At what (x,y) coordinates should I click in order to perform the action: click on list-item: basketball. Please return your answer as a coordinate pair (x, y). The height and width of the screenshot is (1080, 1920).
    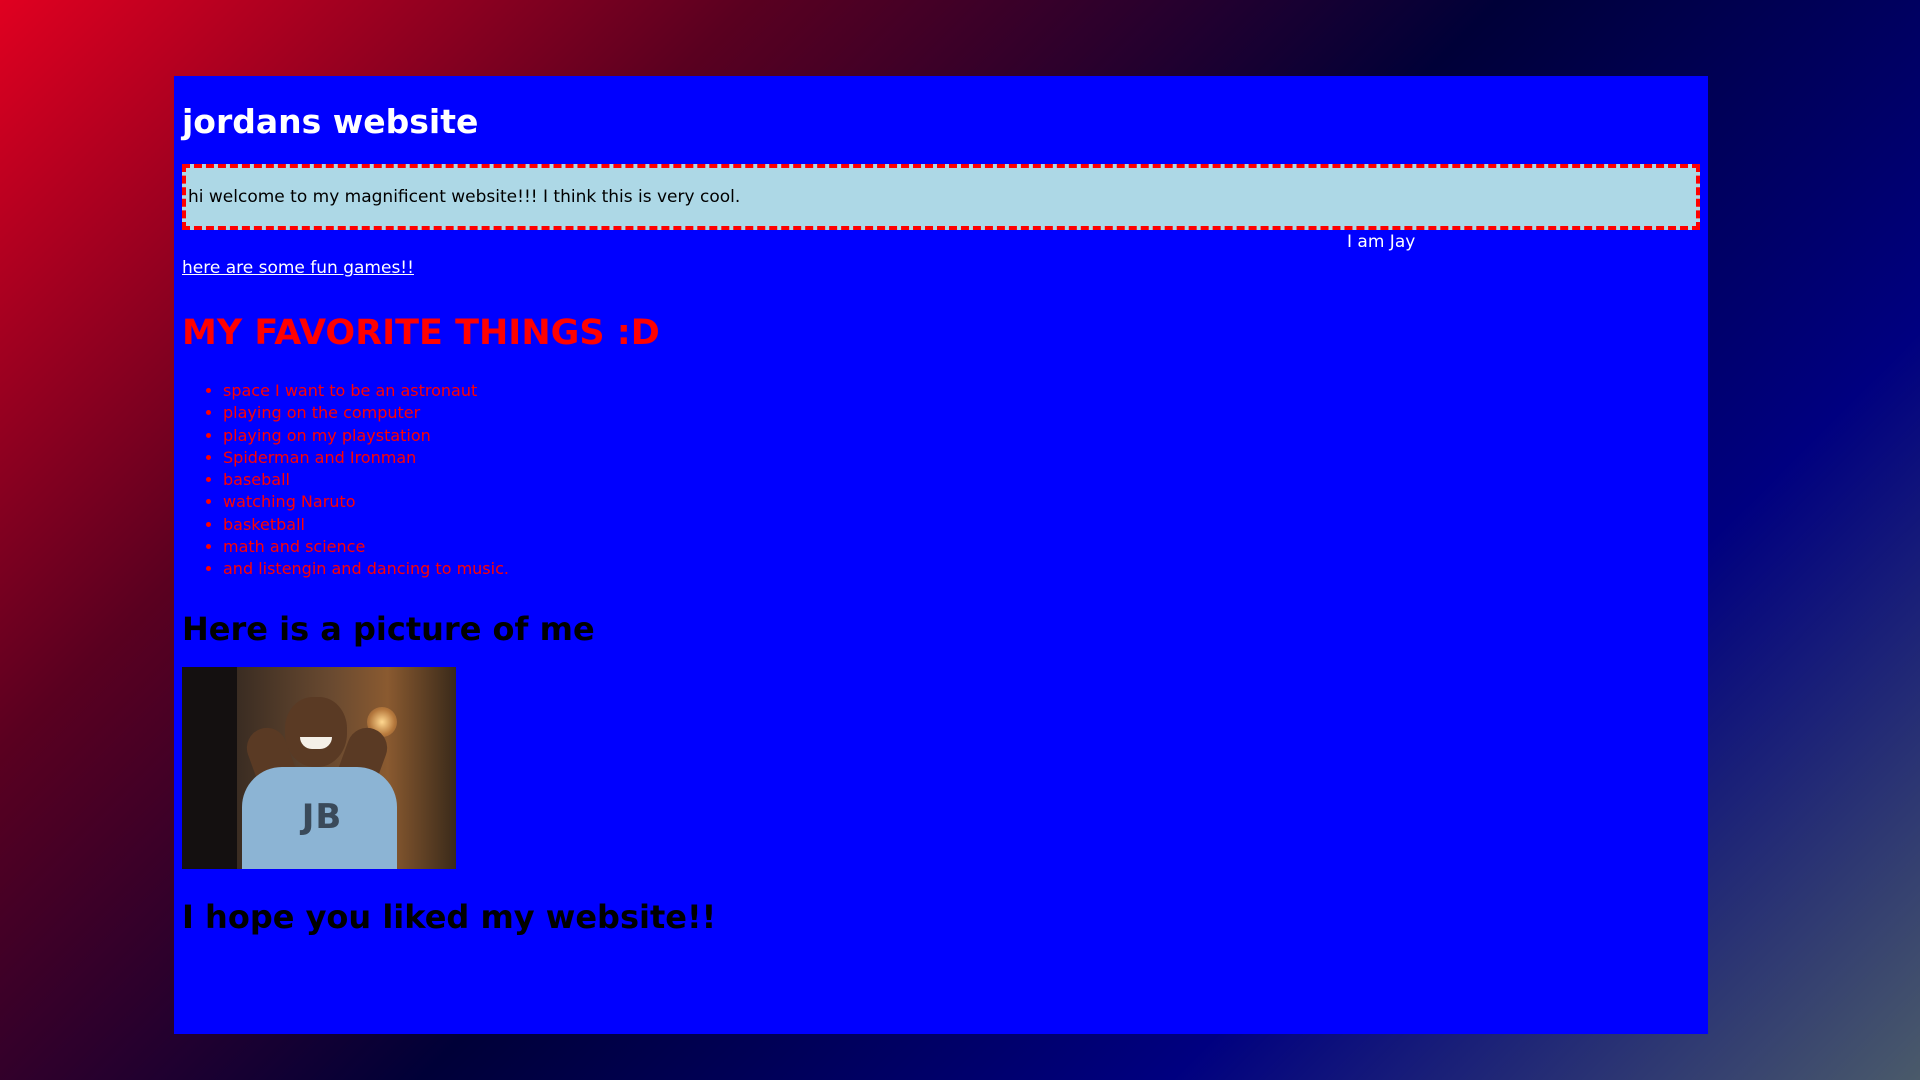
    Looking at the image, I should click on (961, 525).